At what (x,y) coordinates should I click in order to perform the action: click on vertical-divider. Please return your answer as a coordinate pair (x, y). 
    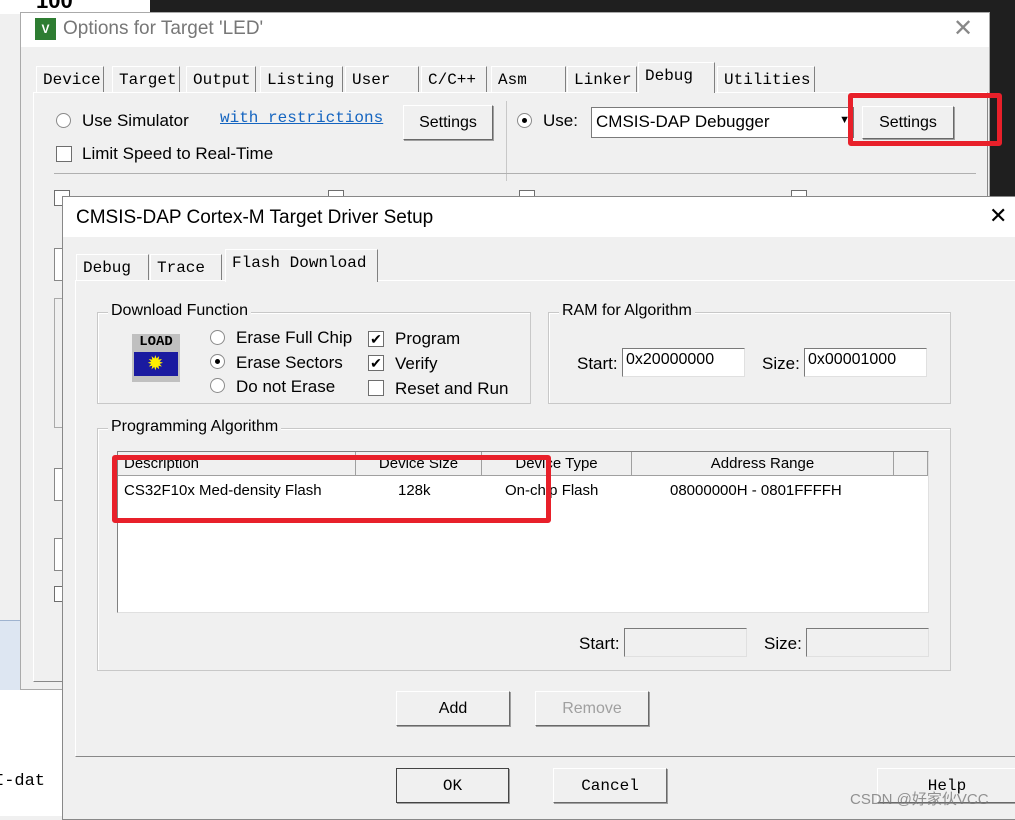
    Looking at the image, I should click on (506, 141).